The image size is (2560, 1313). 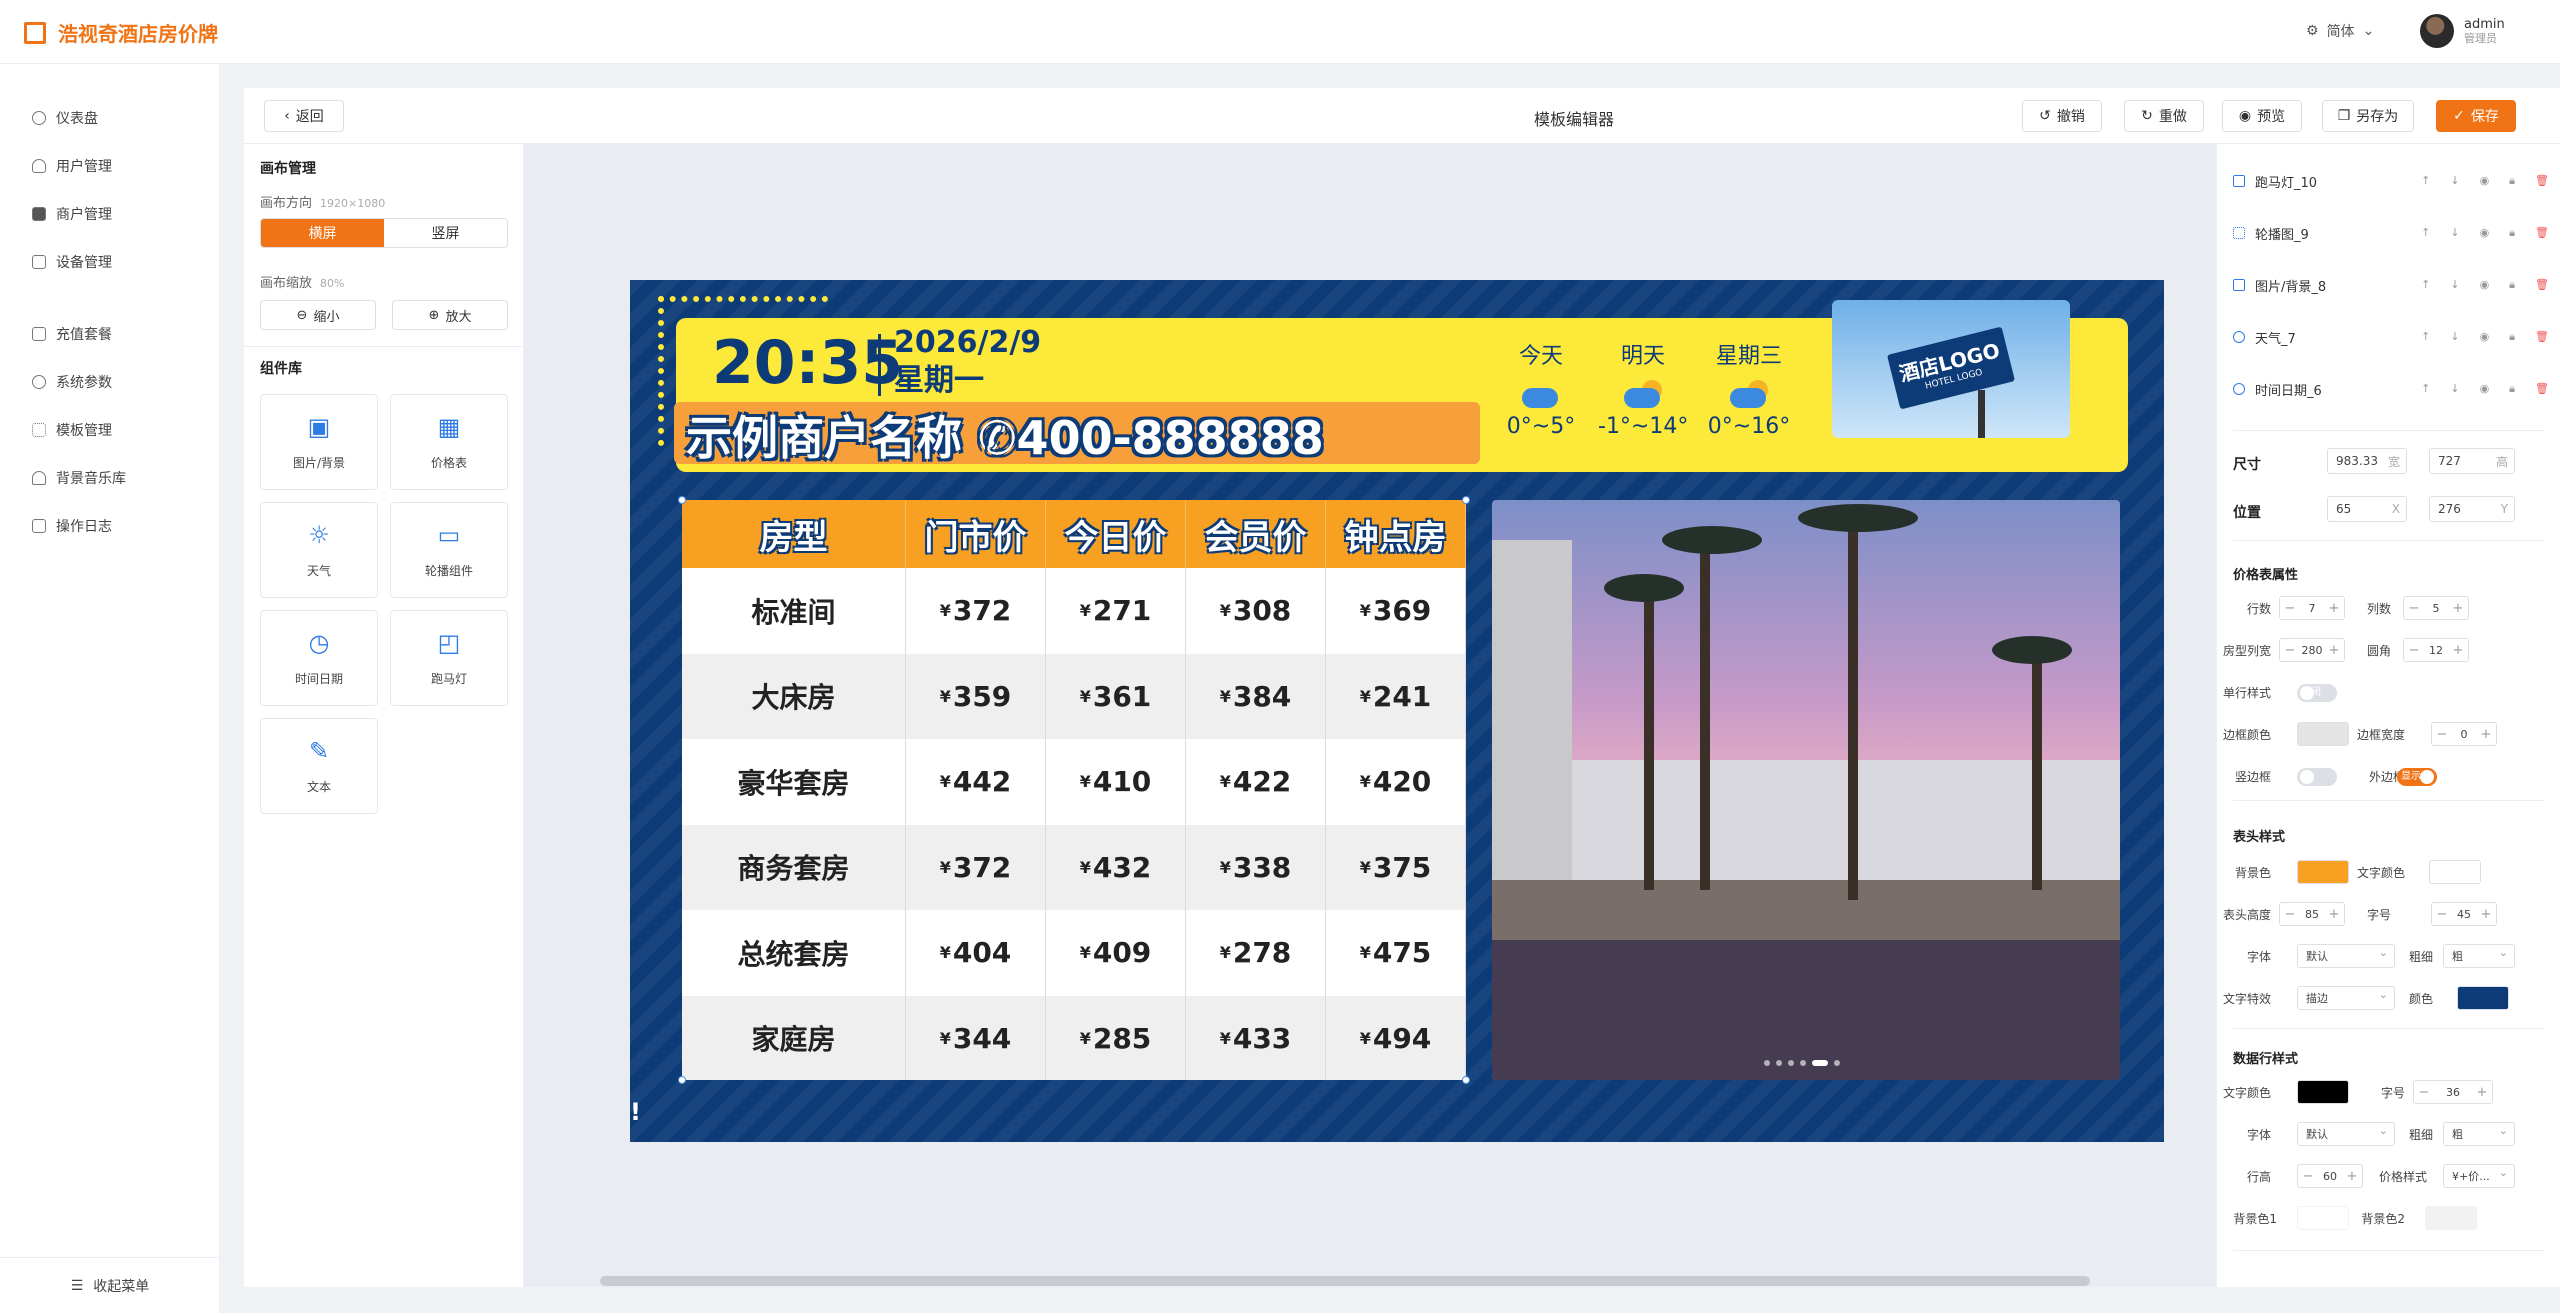 I want to click on data-text-swatch, so click(x=2323, y=1092).